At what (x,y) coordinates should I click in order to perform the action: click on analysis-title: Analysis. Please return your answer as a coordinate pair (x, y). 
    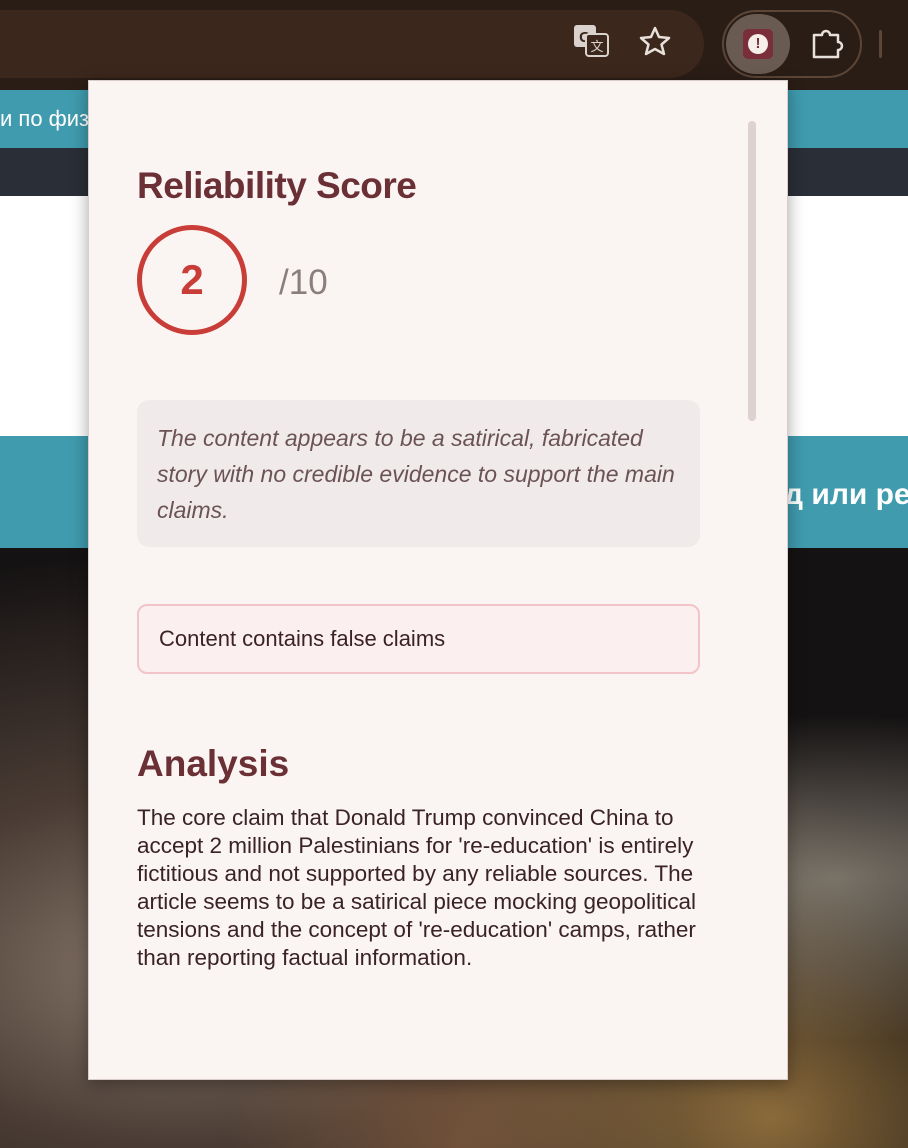
    Looking at the image, I should click on (213, 763).